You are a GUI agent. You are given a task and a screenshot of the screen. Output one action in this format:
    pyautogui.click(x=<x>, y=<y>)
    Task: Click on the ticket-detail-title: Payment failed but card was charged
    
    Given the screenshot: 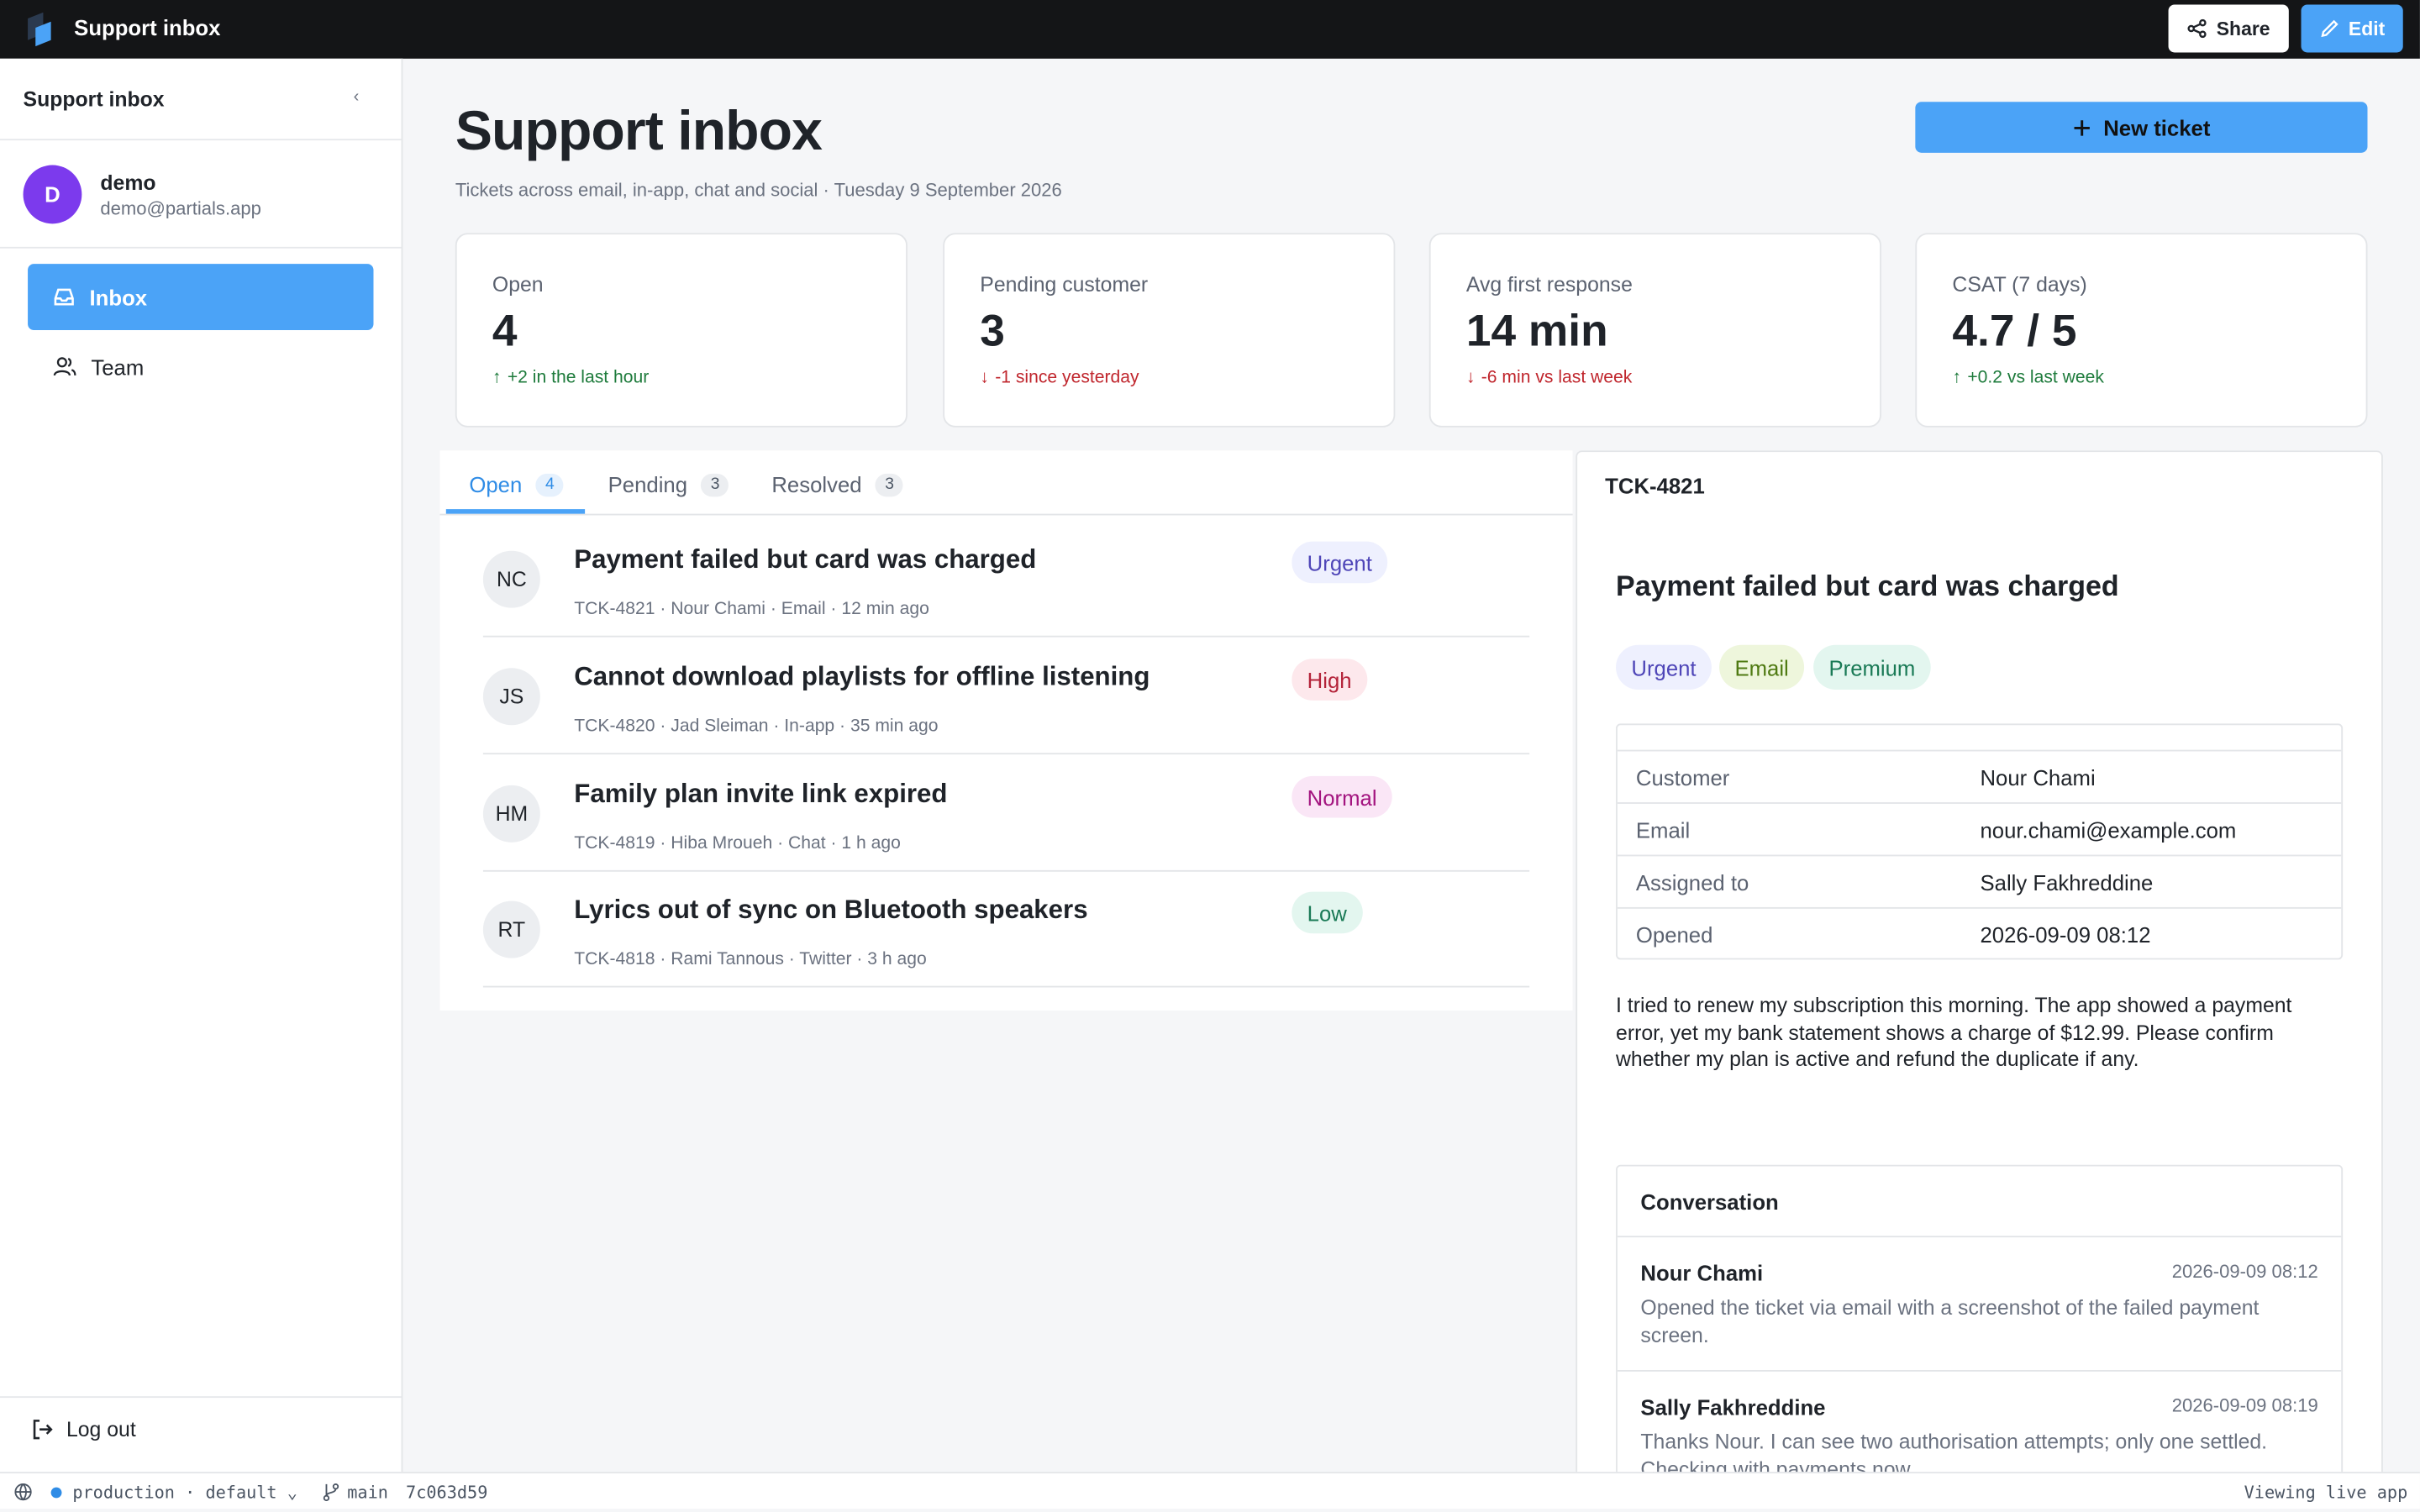 What is the action you would take?
    pyautogui.click(x=1867, y=585)
    